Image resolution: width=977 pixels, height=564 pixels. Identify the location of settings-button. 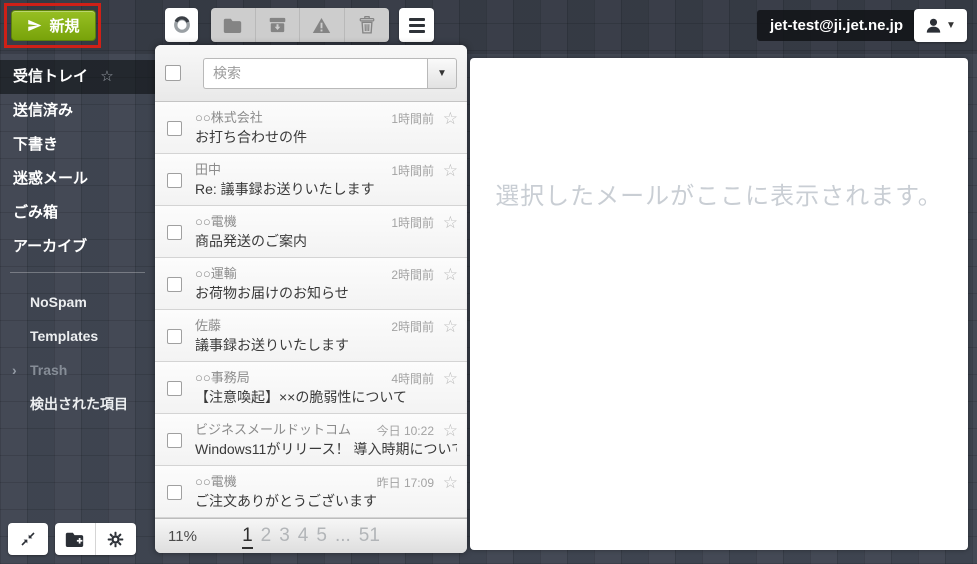
(116, 539).